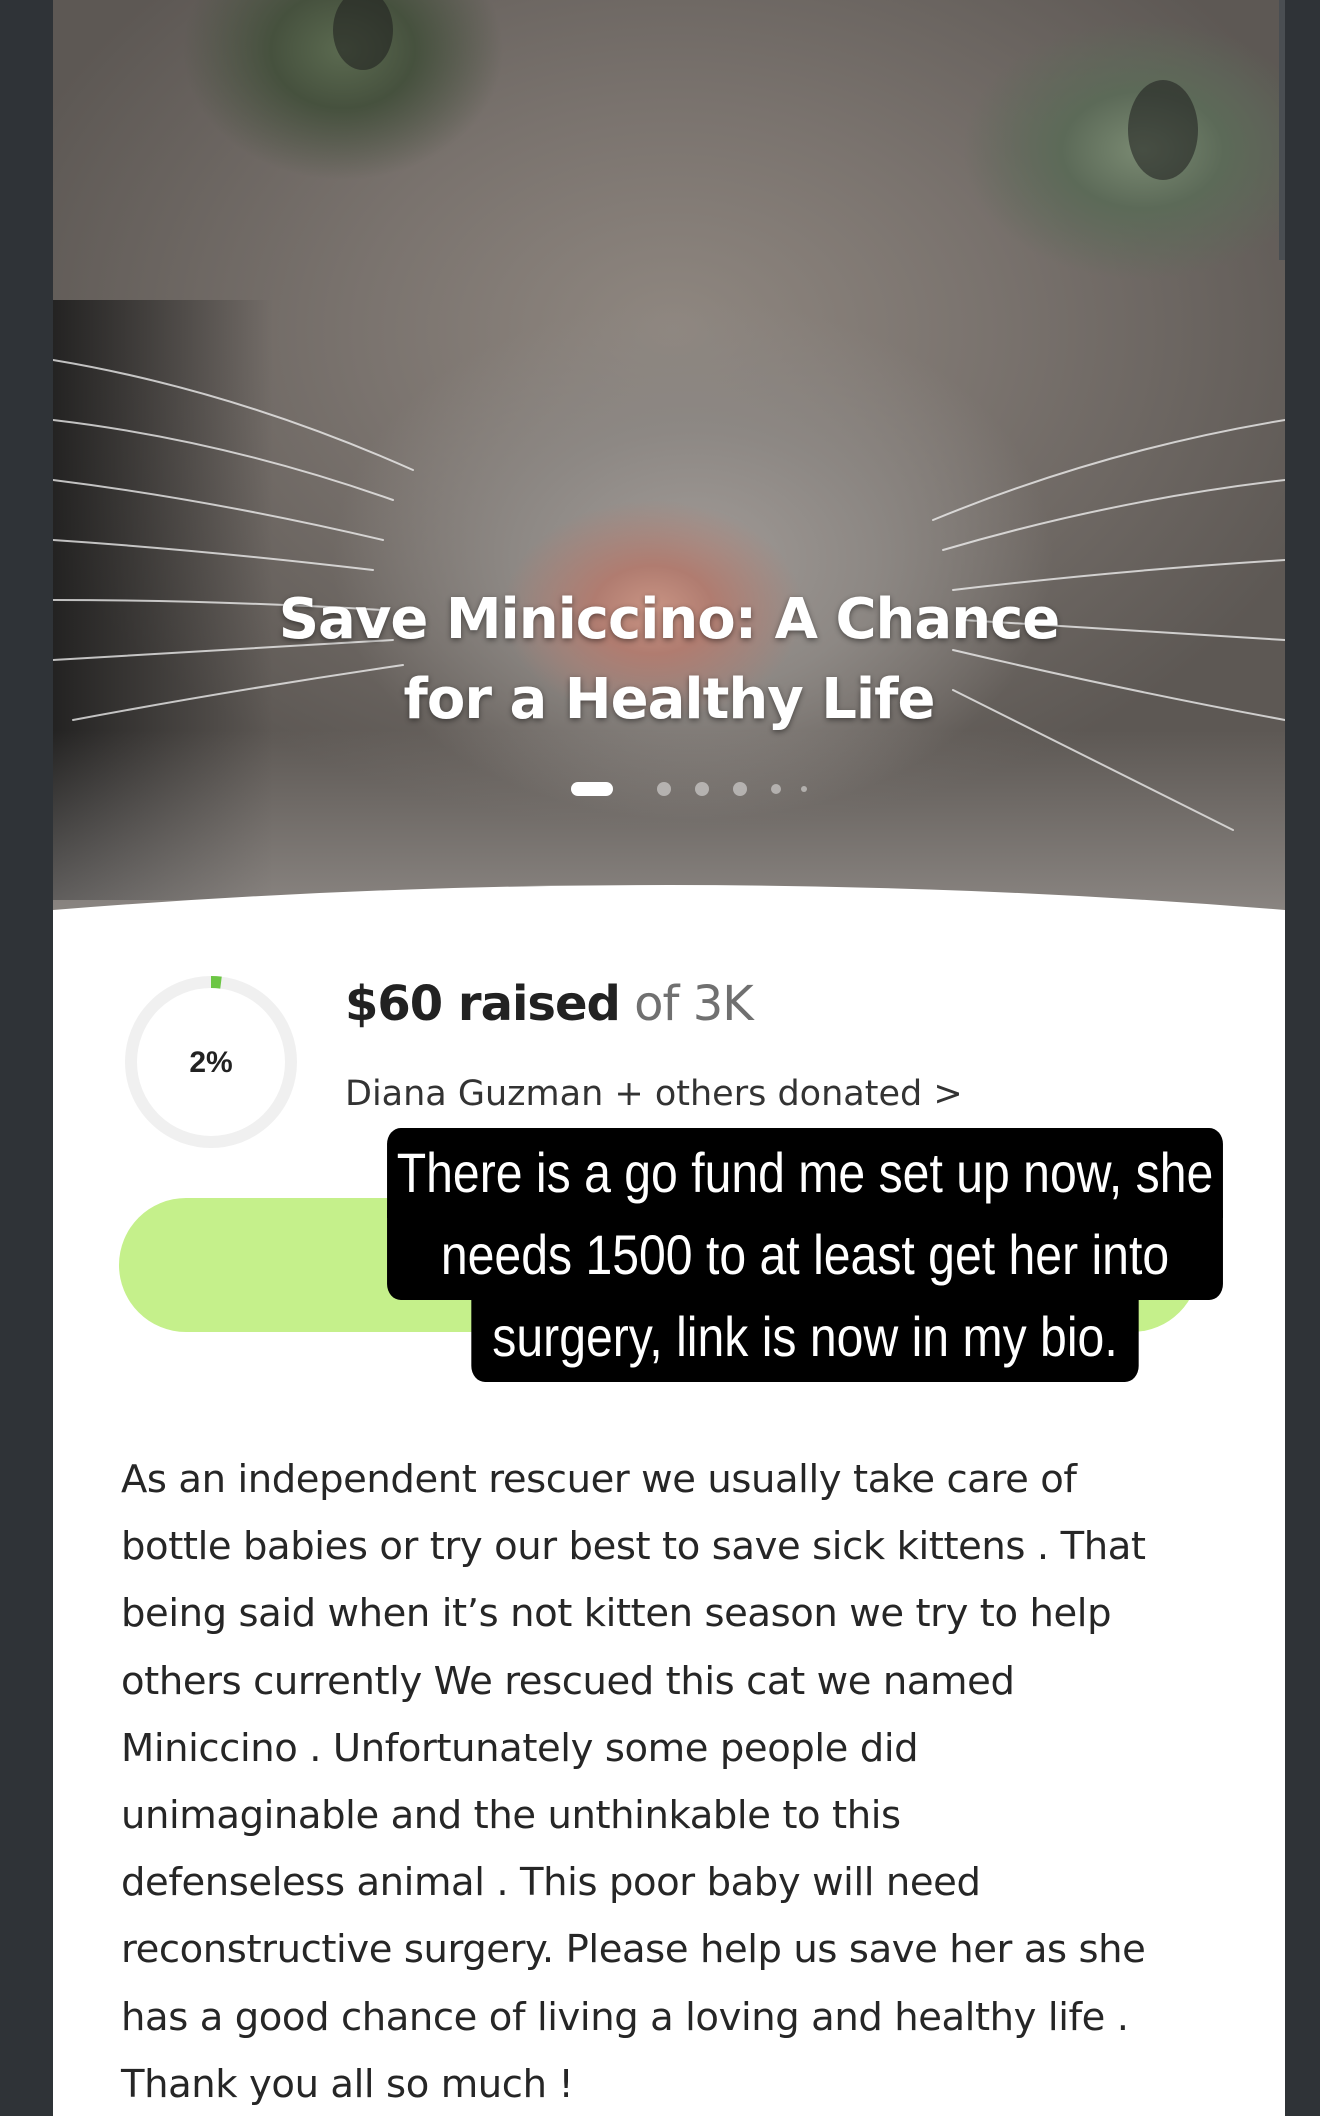  Describe the element at coordinates (1282, 130) in the screenshot. I see `scroll-indicator` at that location.